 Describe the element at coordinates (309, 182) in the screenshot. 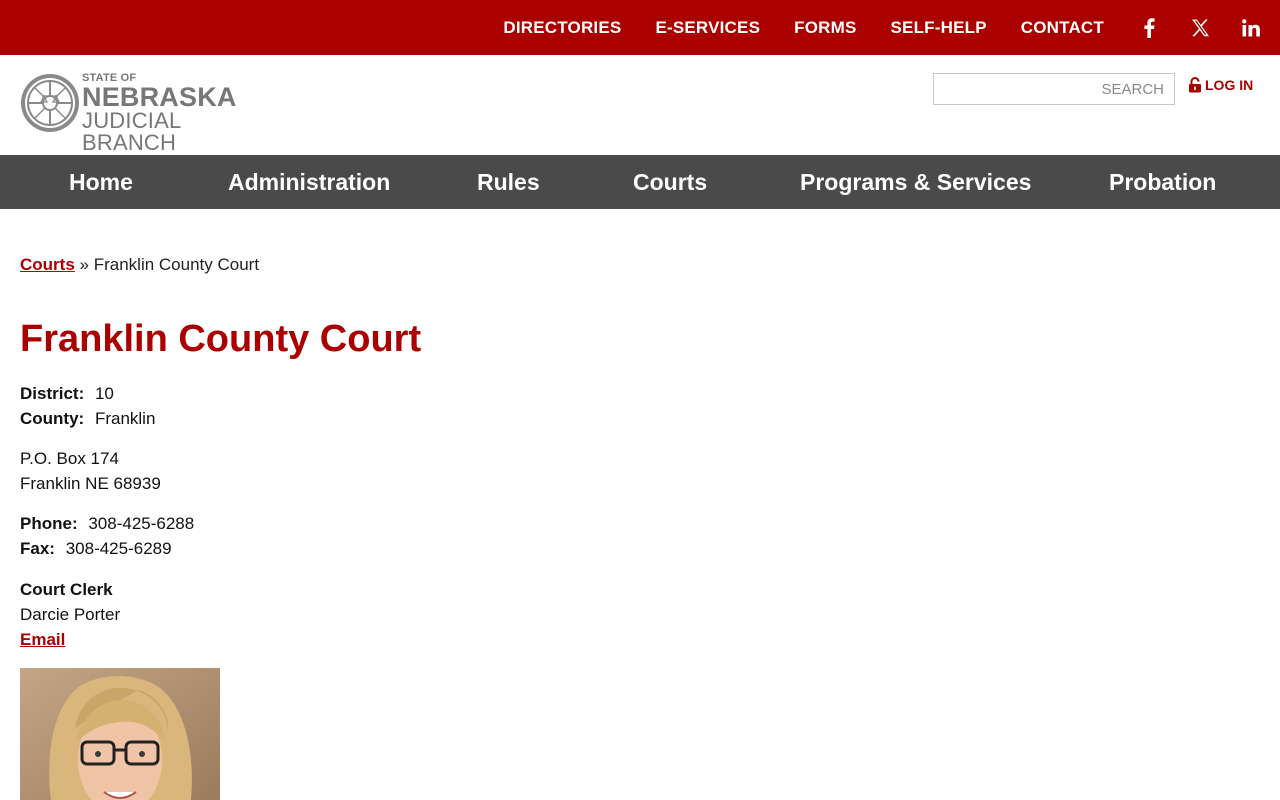

I see `main-nav-administration: Administration` at that location.